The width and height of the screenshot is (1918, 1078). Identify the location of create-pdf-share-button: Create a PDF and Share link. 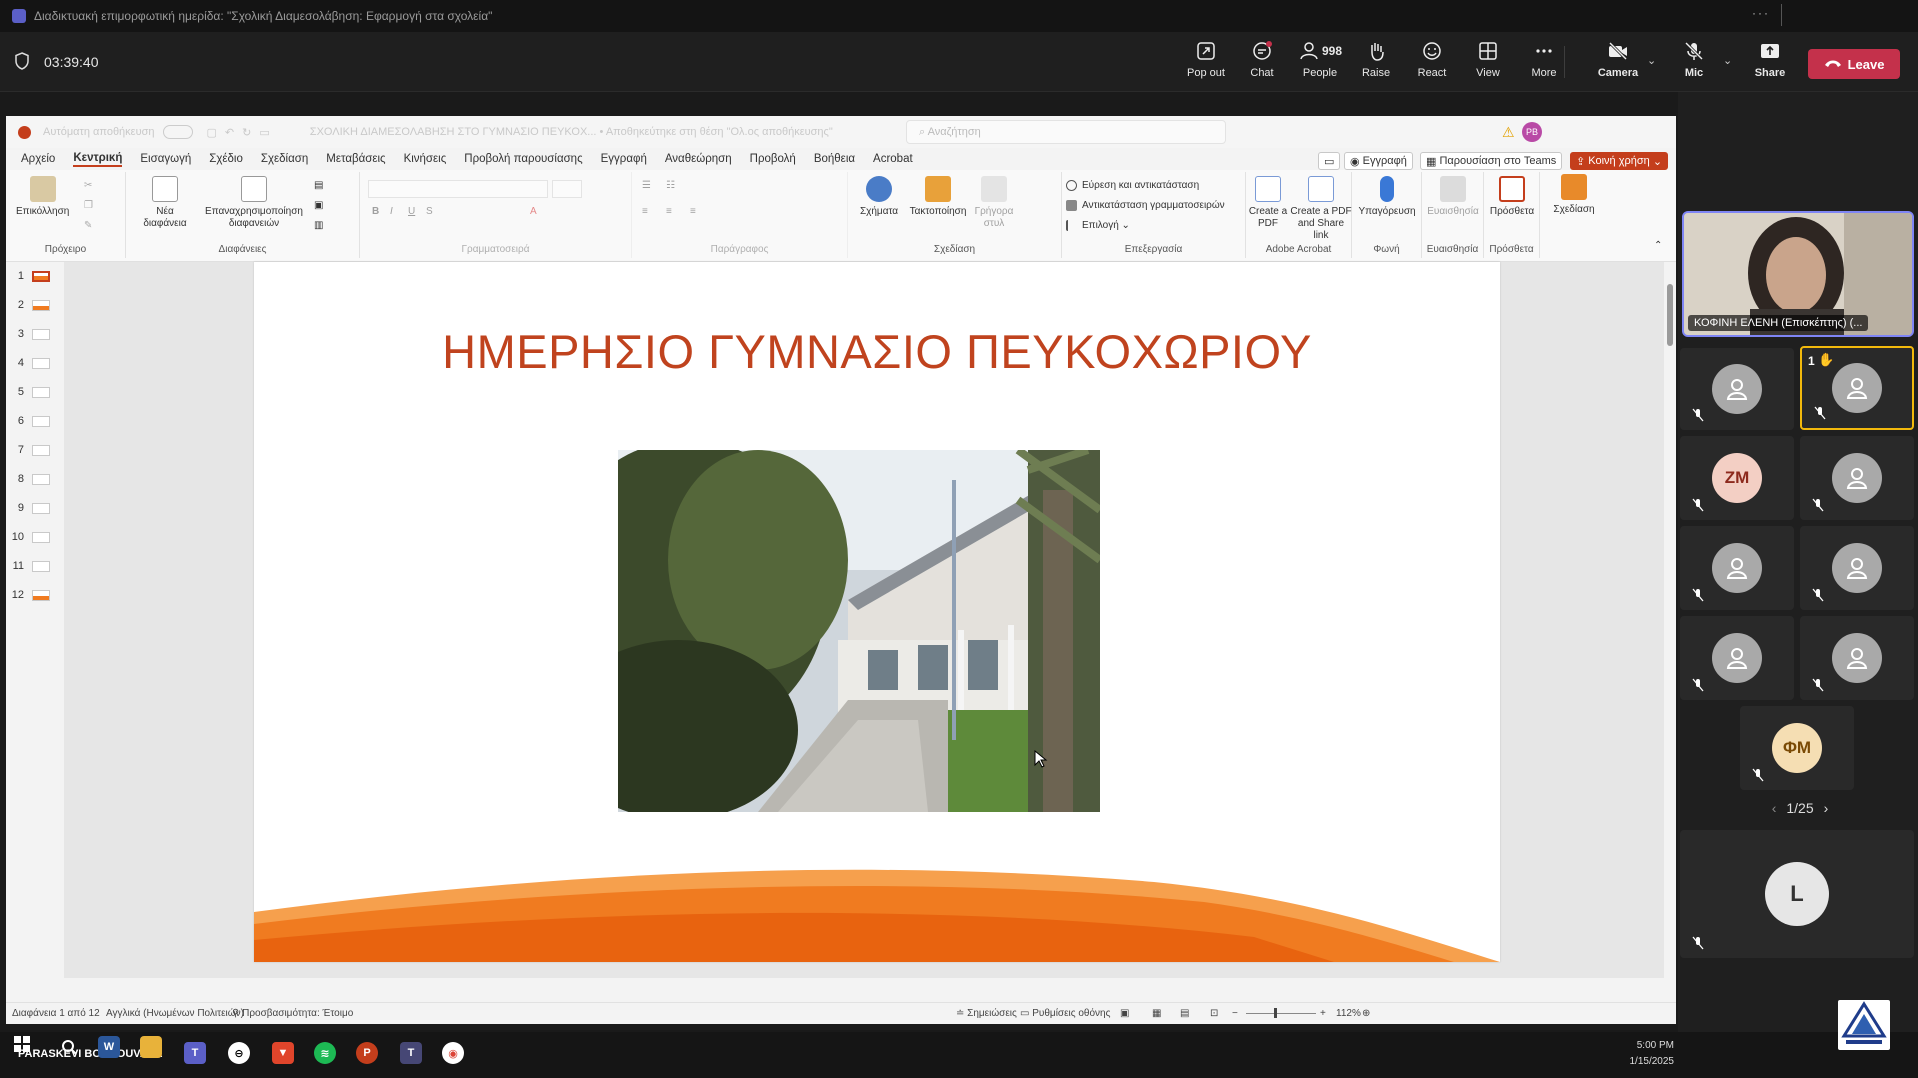
(1321, 209).